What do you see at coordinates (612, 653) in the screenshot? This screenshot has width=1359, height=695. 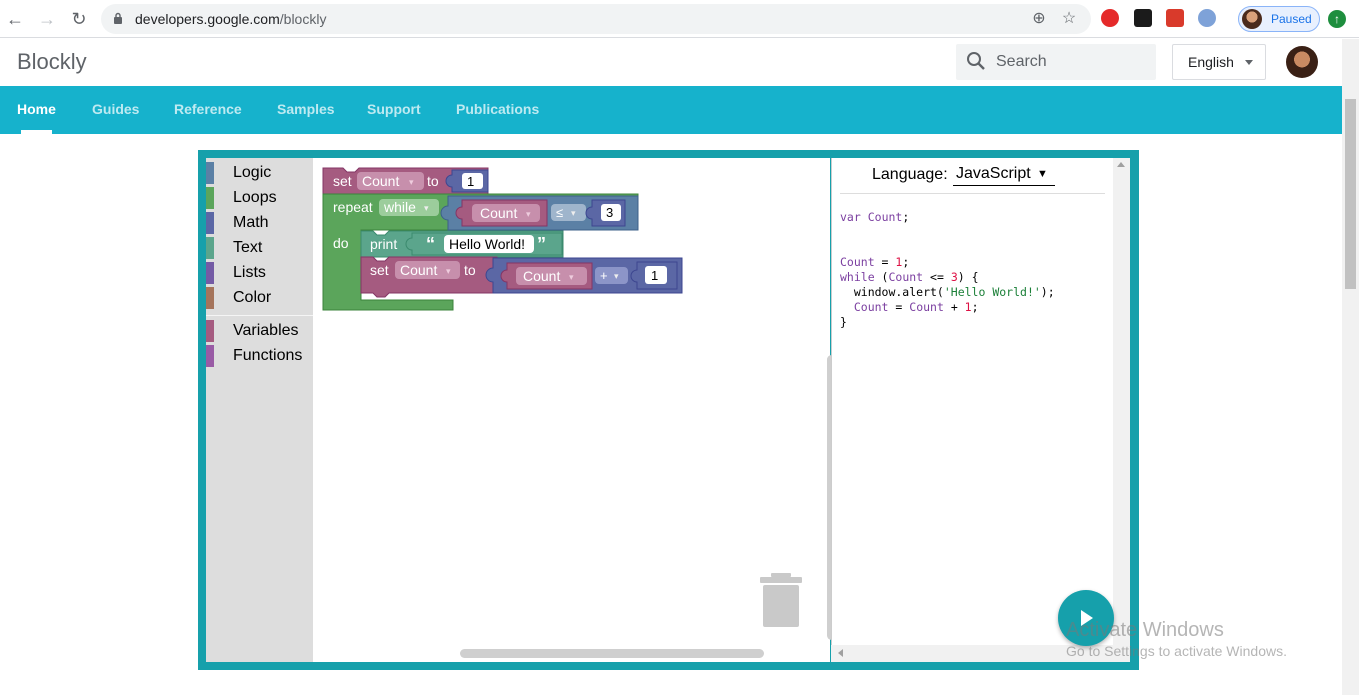 I see `workspace-horizontal-scrollbar` at bounding box center [612, 653].